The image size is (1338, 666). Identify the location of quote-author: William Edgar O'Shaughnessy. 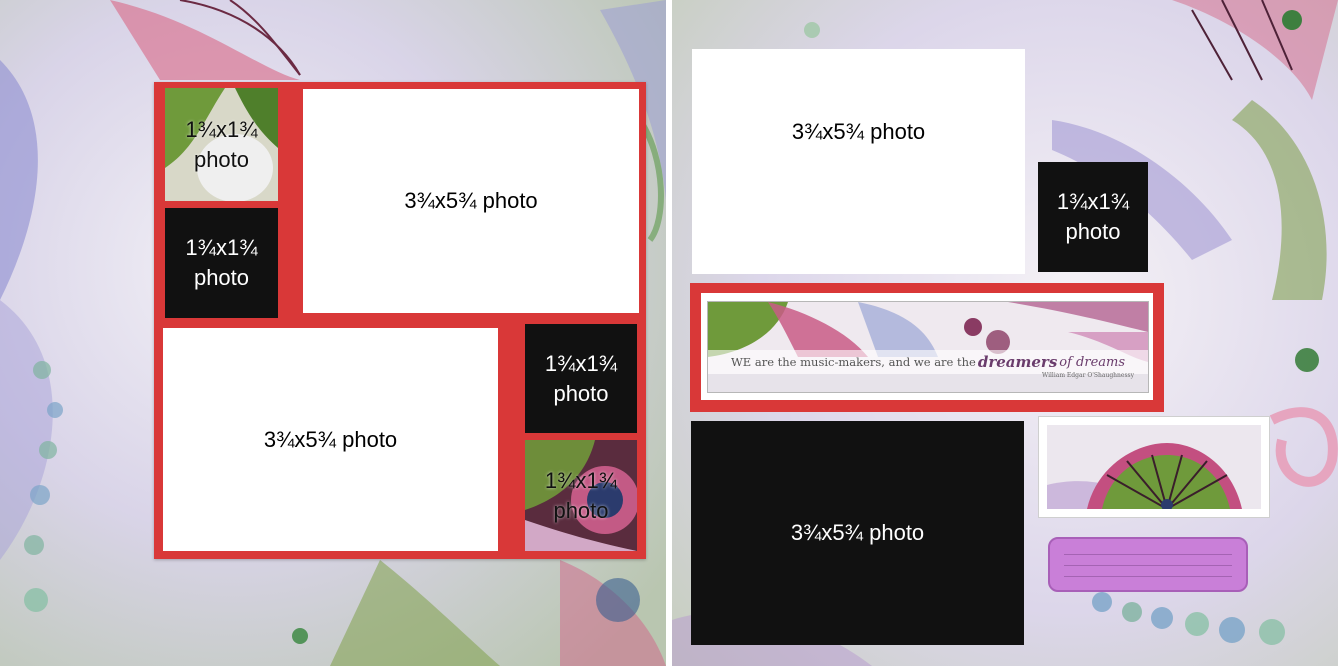
(1088, 375).